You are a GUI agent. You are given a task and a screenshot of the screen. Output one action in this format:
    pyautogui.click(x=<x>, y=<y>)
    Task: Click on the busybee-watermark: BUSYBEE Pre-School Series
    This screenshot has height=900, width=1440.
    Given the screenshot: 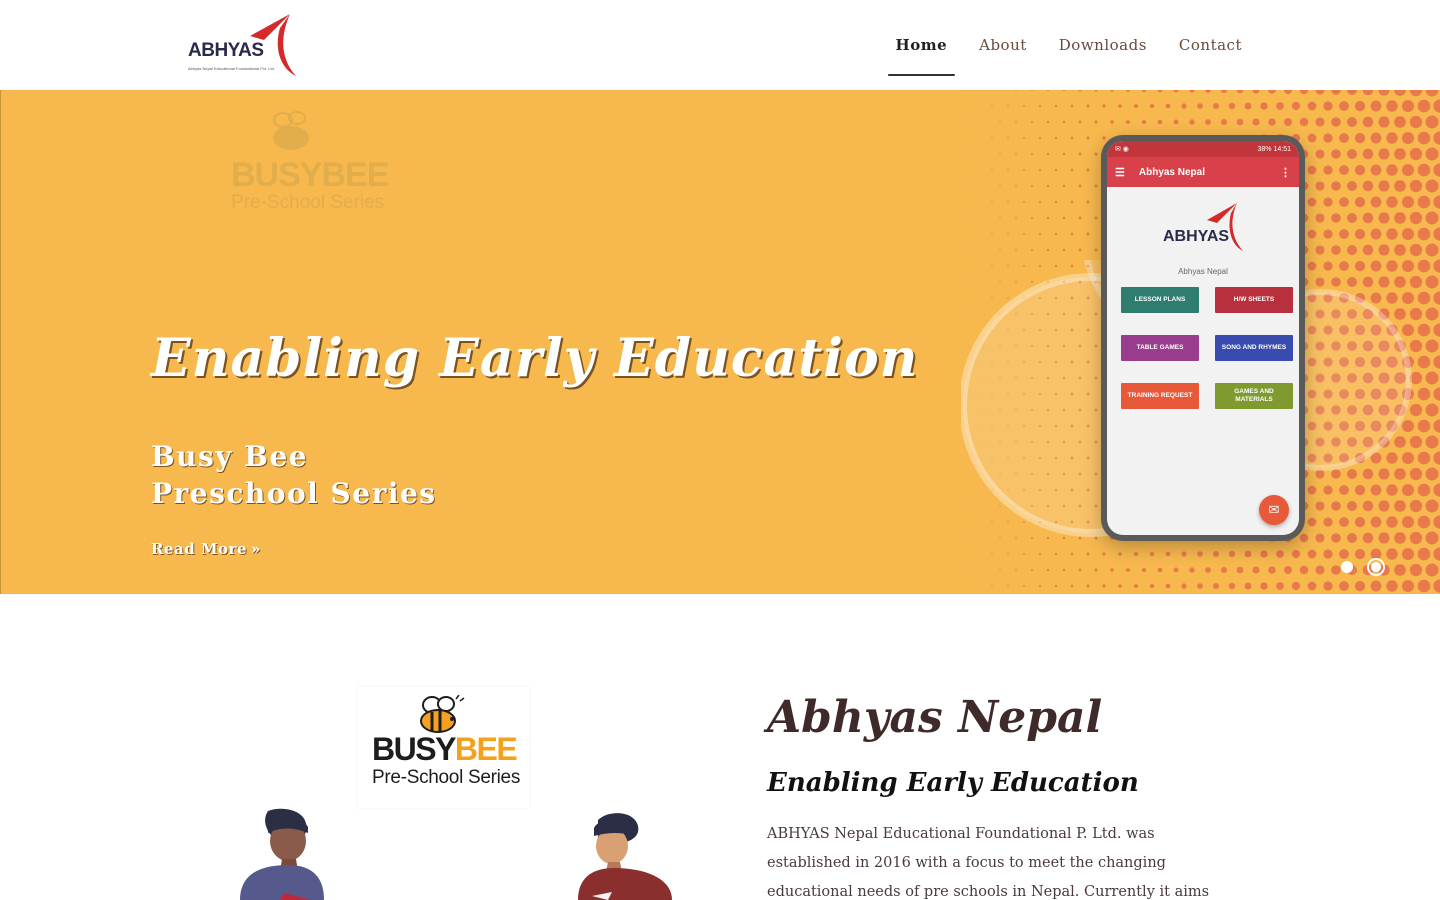 What is the action you would take?
    pyautogui.click(x=309, y=165)
    